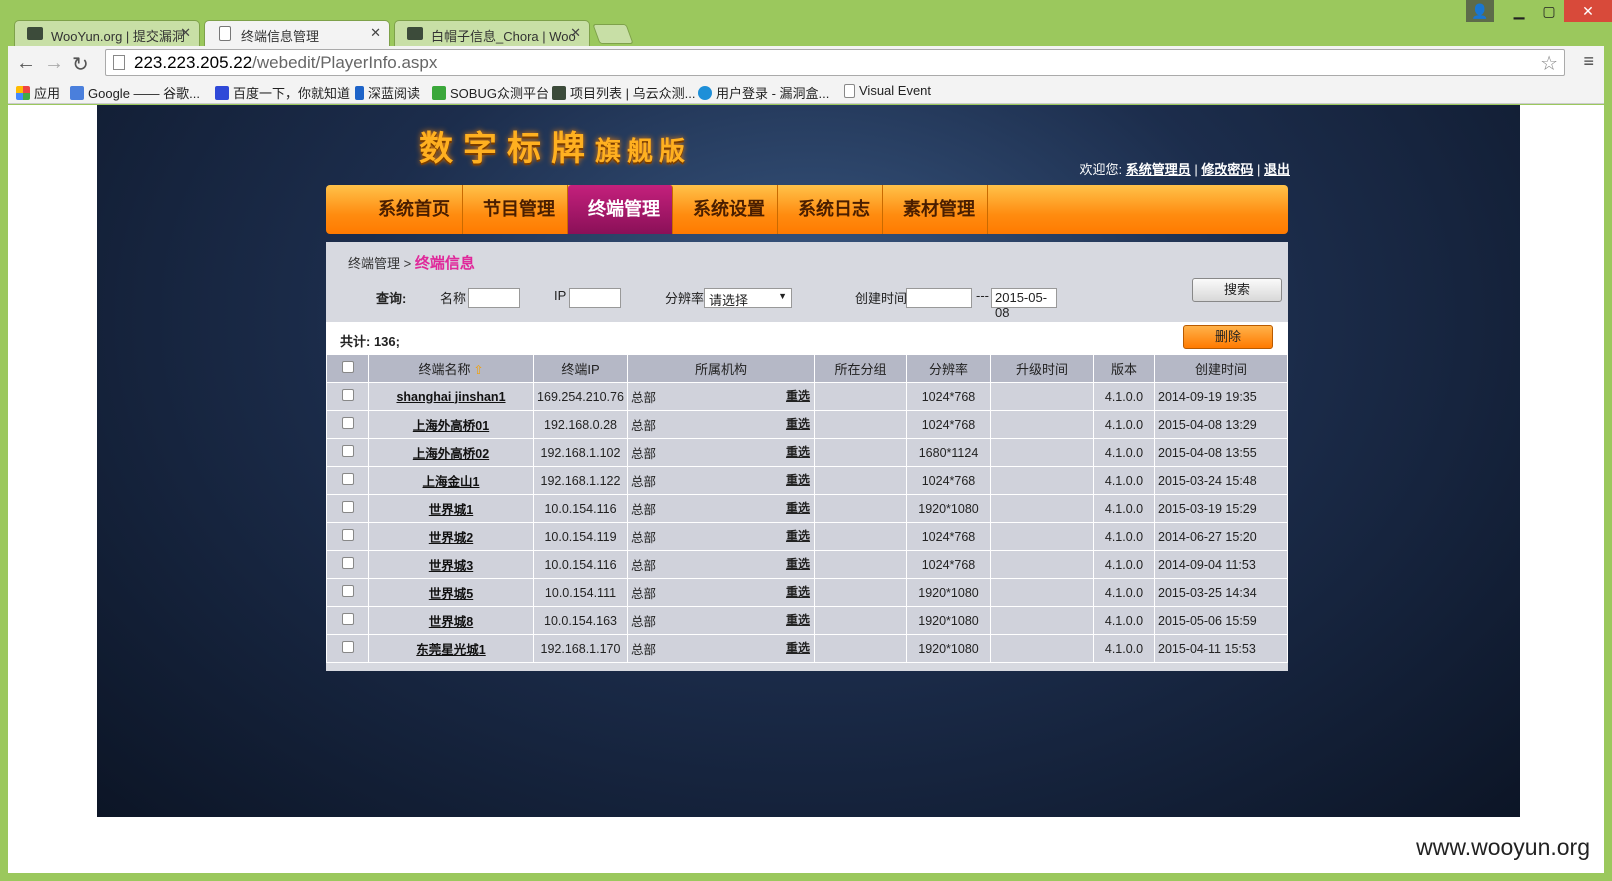 This screenshot has width=1612, height=881. Describe the element at coordinates (939, 298) in the screenshot. I see `date-from-input` at that location.